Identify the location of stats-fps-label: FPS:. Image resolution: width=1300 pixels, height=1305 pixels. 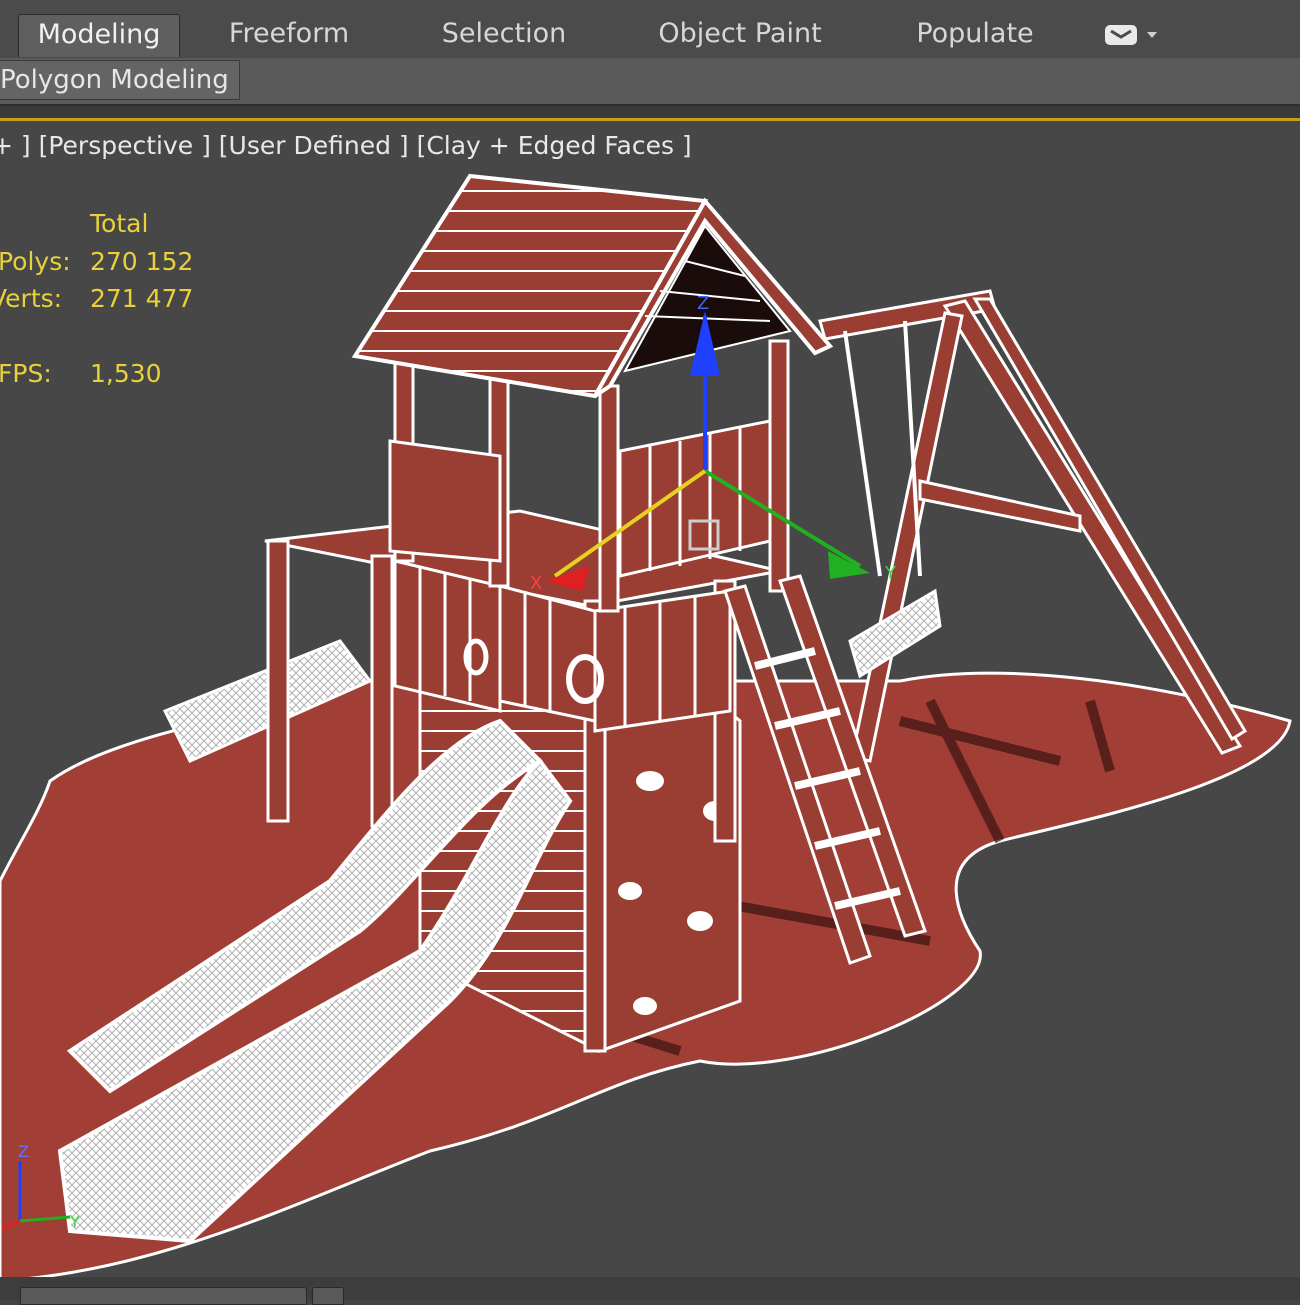
(26, 373).